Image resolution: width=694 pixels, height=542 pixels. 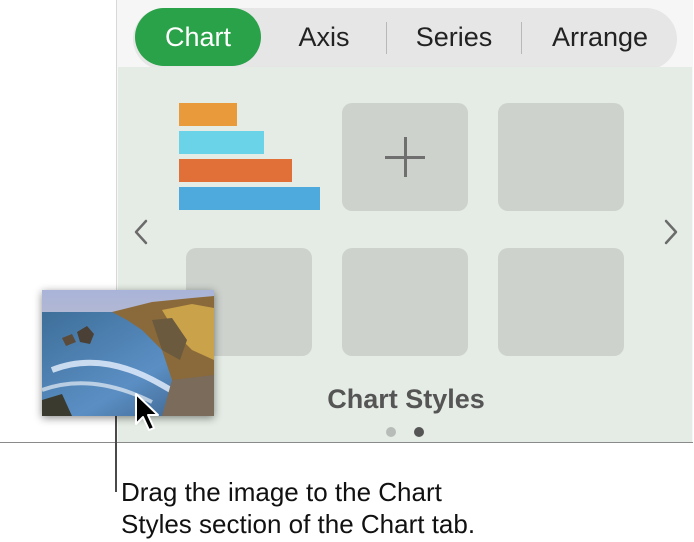 I want to click on chevron-right-icon, so click(x=671, y=232).